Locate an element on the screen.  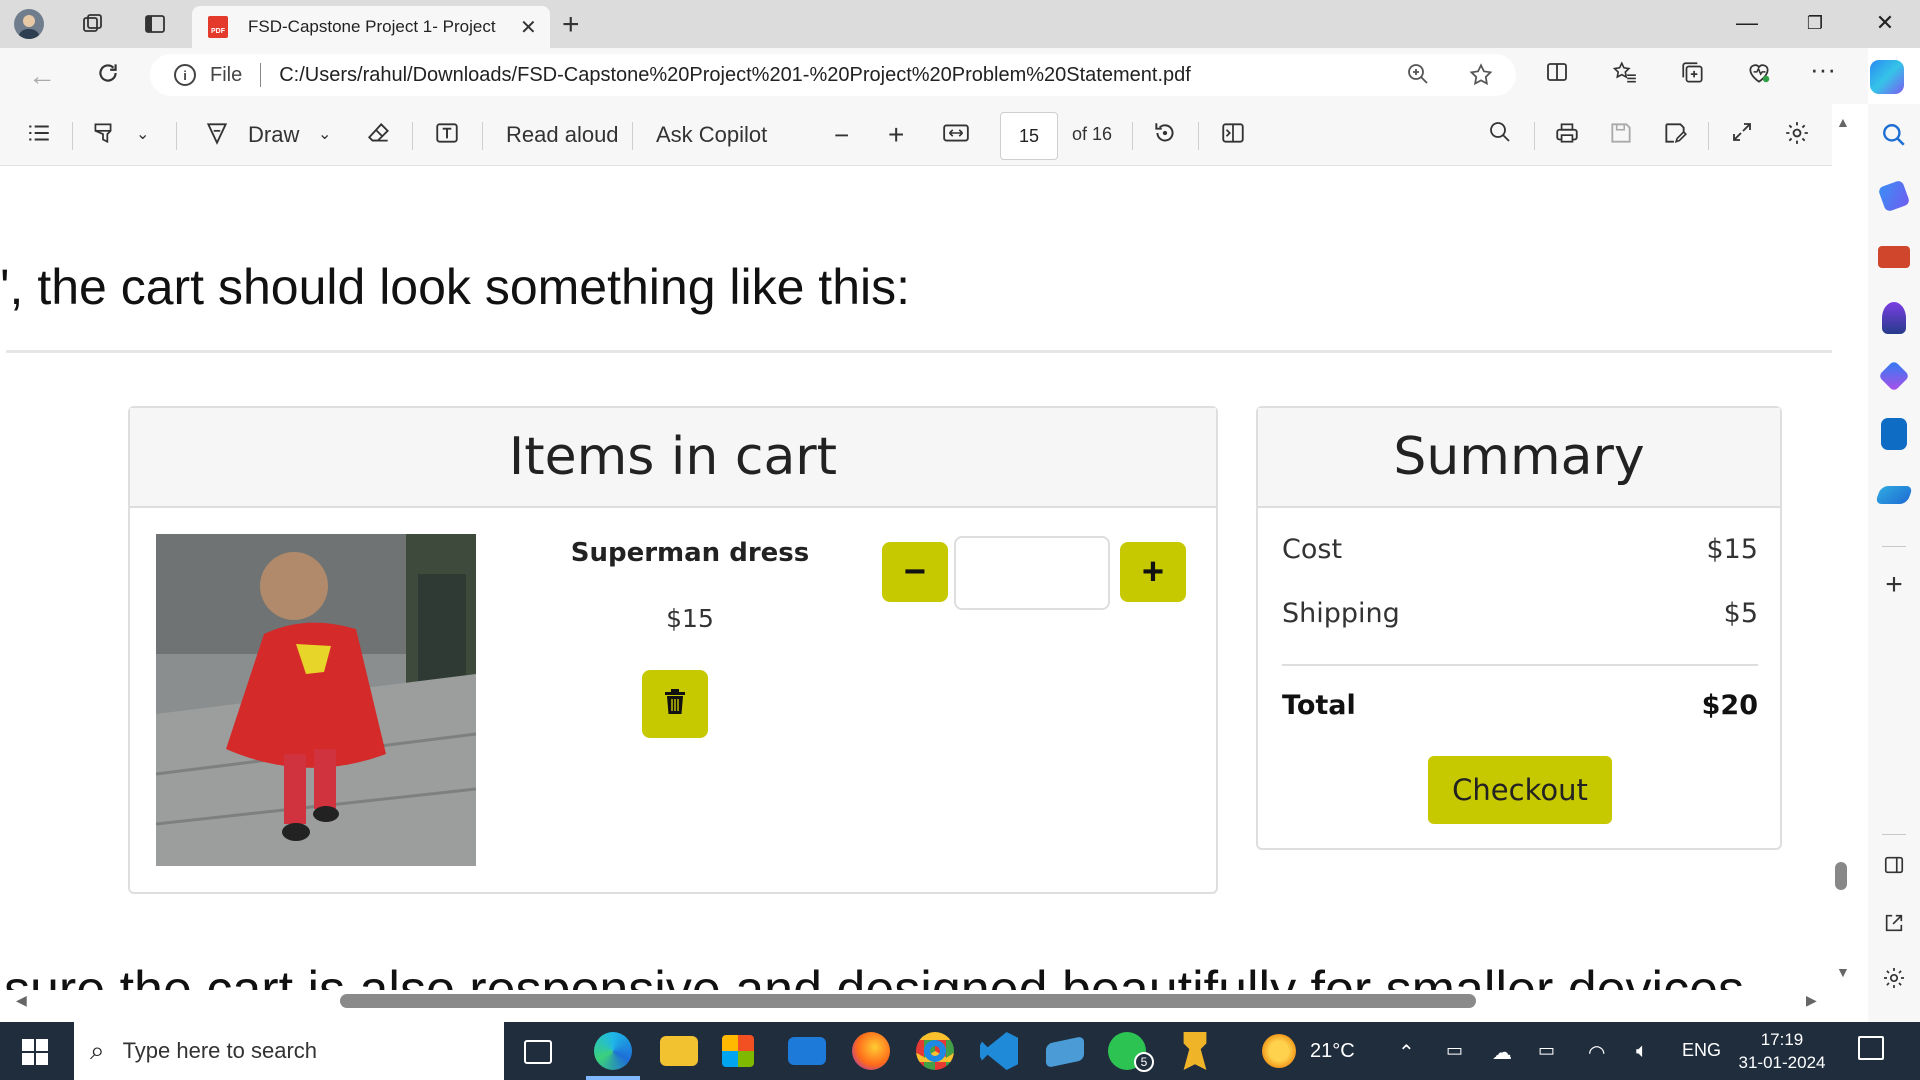
remote-desktop-icon is located at coordinates (1065, 1052).